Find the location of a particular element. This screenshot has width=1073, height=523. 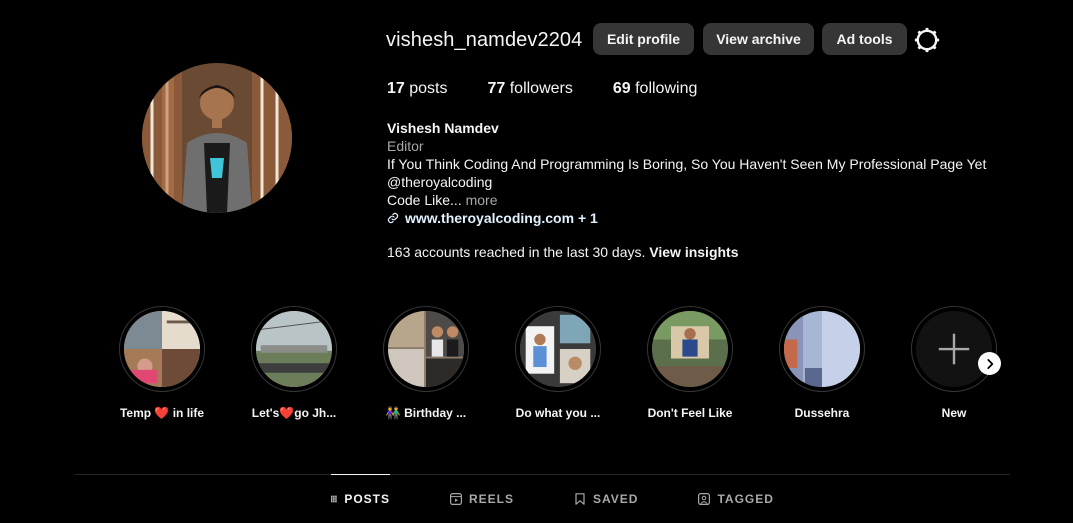

view-archive-button: View archive is located at coordinates (758, 39).